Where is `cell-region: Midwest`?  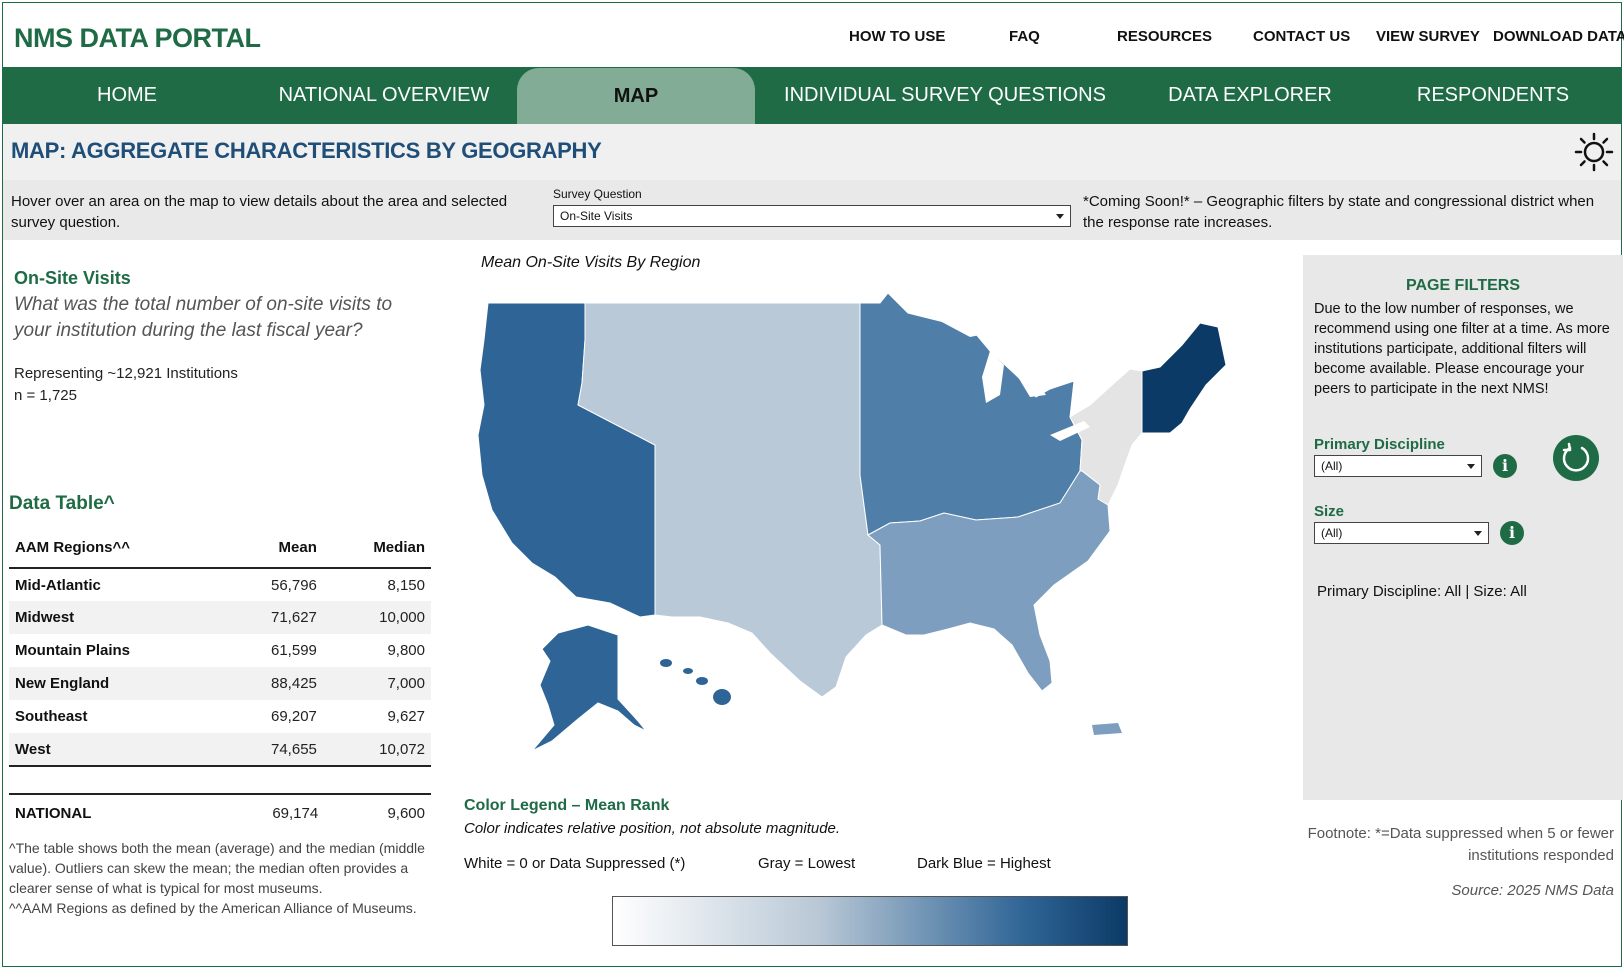 cell-region: Midwest is located at coordinates (117, 617).